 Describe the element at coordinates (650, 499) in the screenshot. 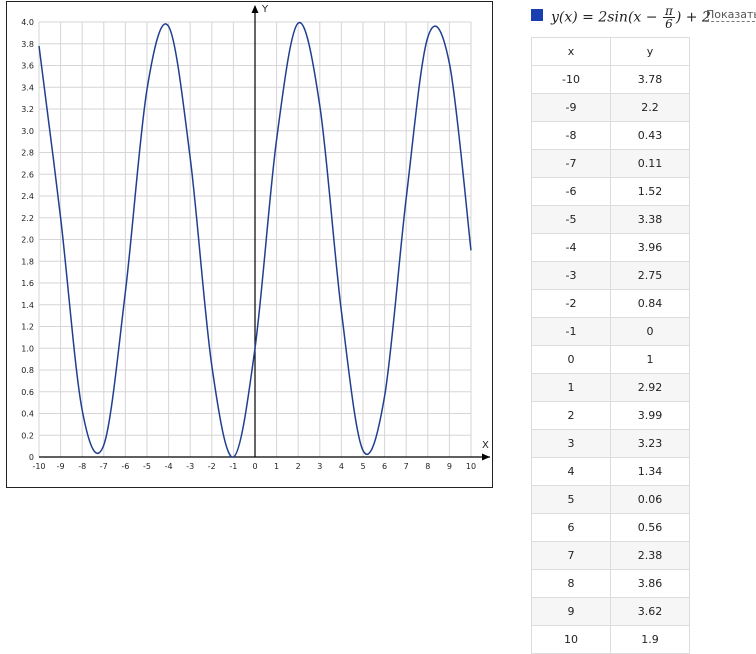

I see `table-cell-y: 0.06` at that location.